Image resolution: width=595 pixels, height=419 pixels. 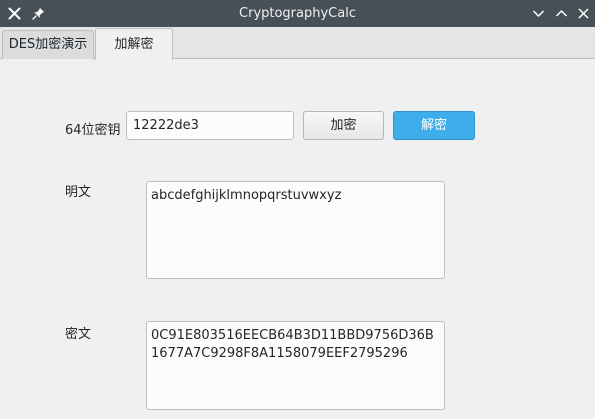 I want to click on tab-encrypt-decrypt: 加解密, so click(x=134, y=44).